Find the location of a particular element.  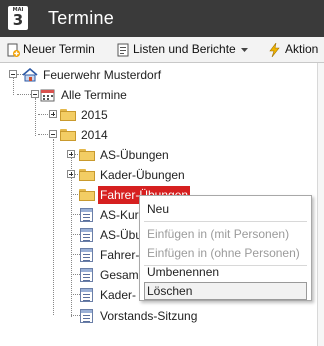

tree-node-year-2015: 2015 is located at coordinates (85, 114).